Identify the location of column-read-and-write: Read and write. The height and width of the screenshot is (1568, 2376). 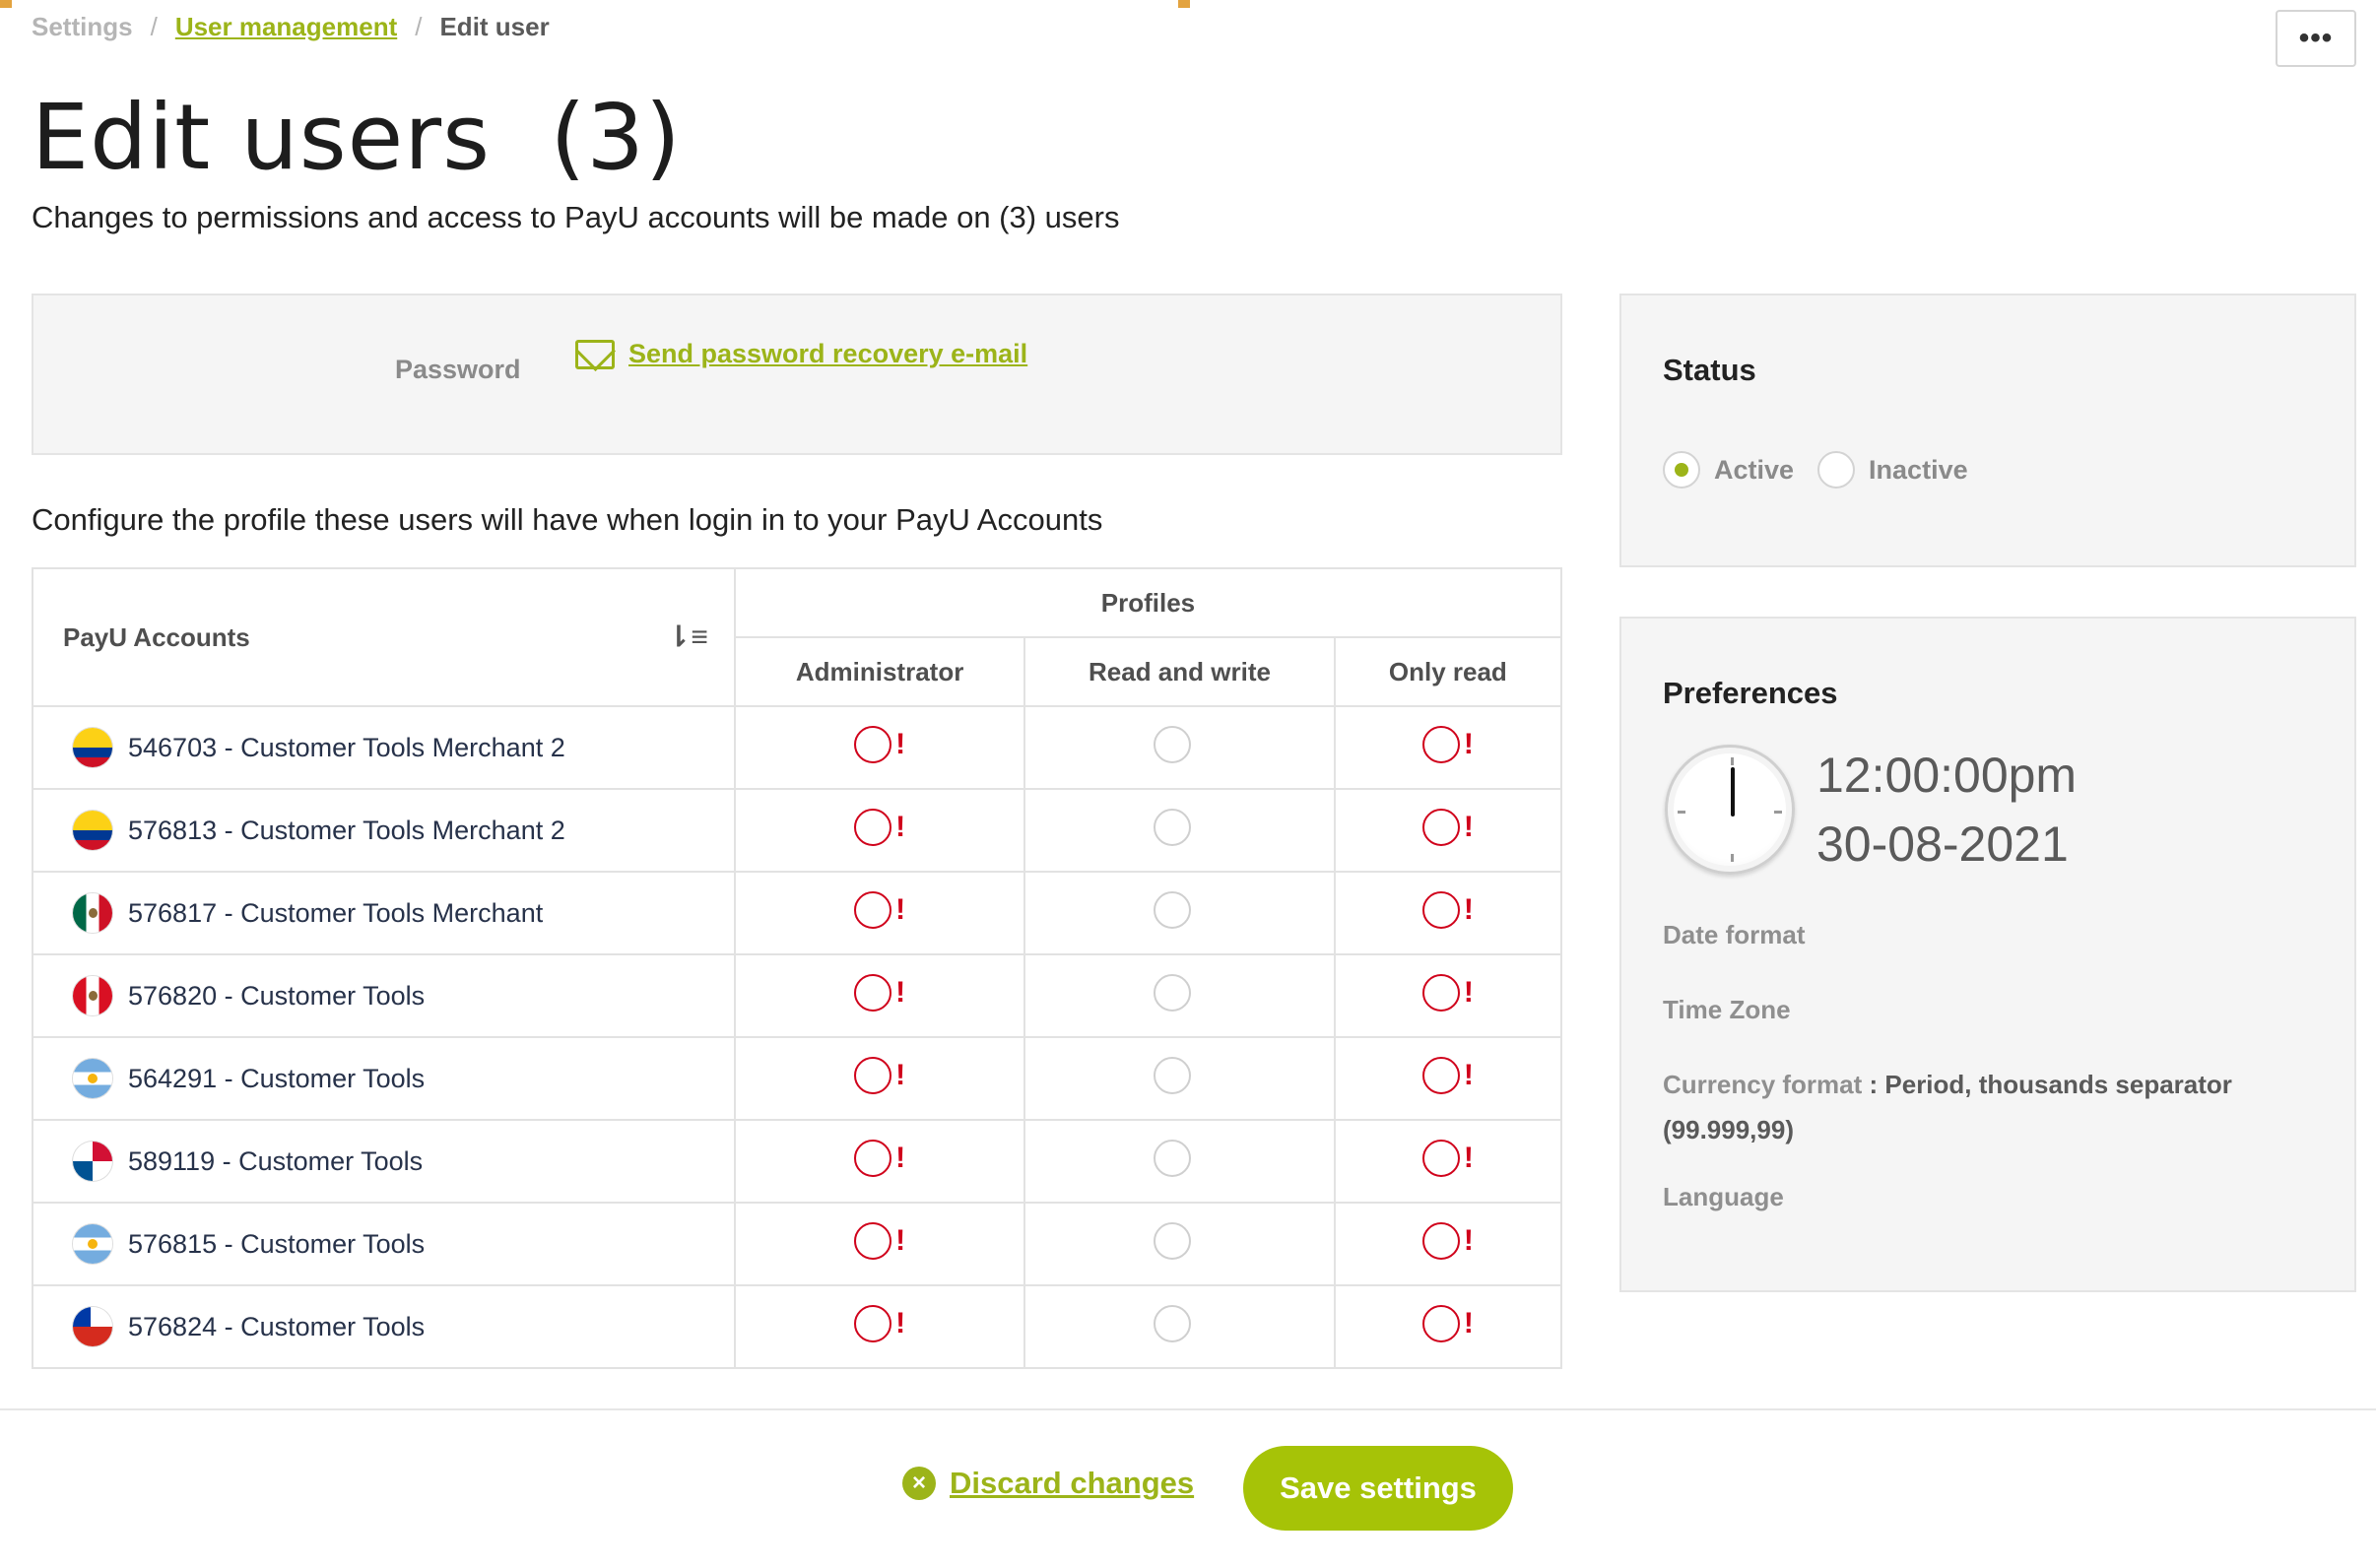
(1179, 672).